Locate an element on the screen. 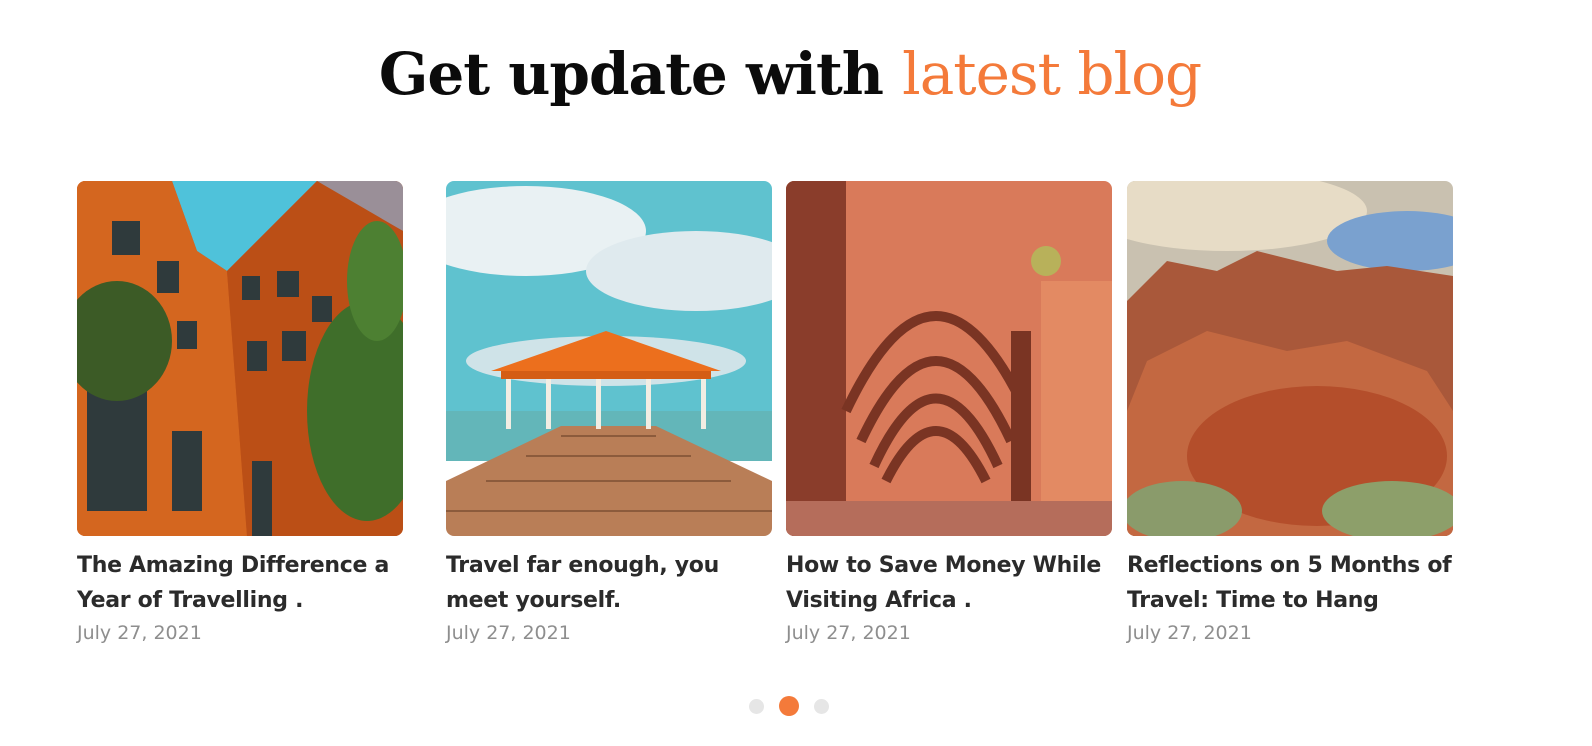 Image resolution: width=1592 pixels, height=746 pixels. heading-accent: latest blog is located at coordinates (1052, 74).